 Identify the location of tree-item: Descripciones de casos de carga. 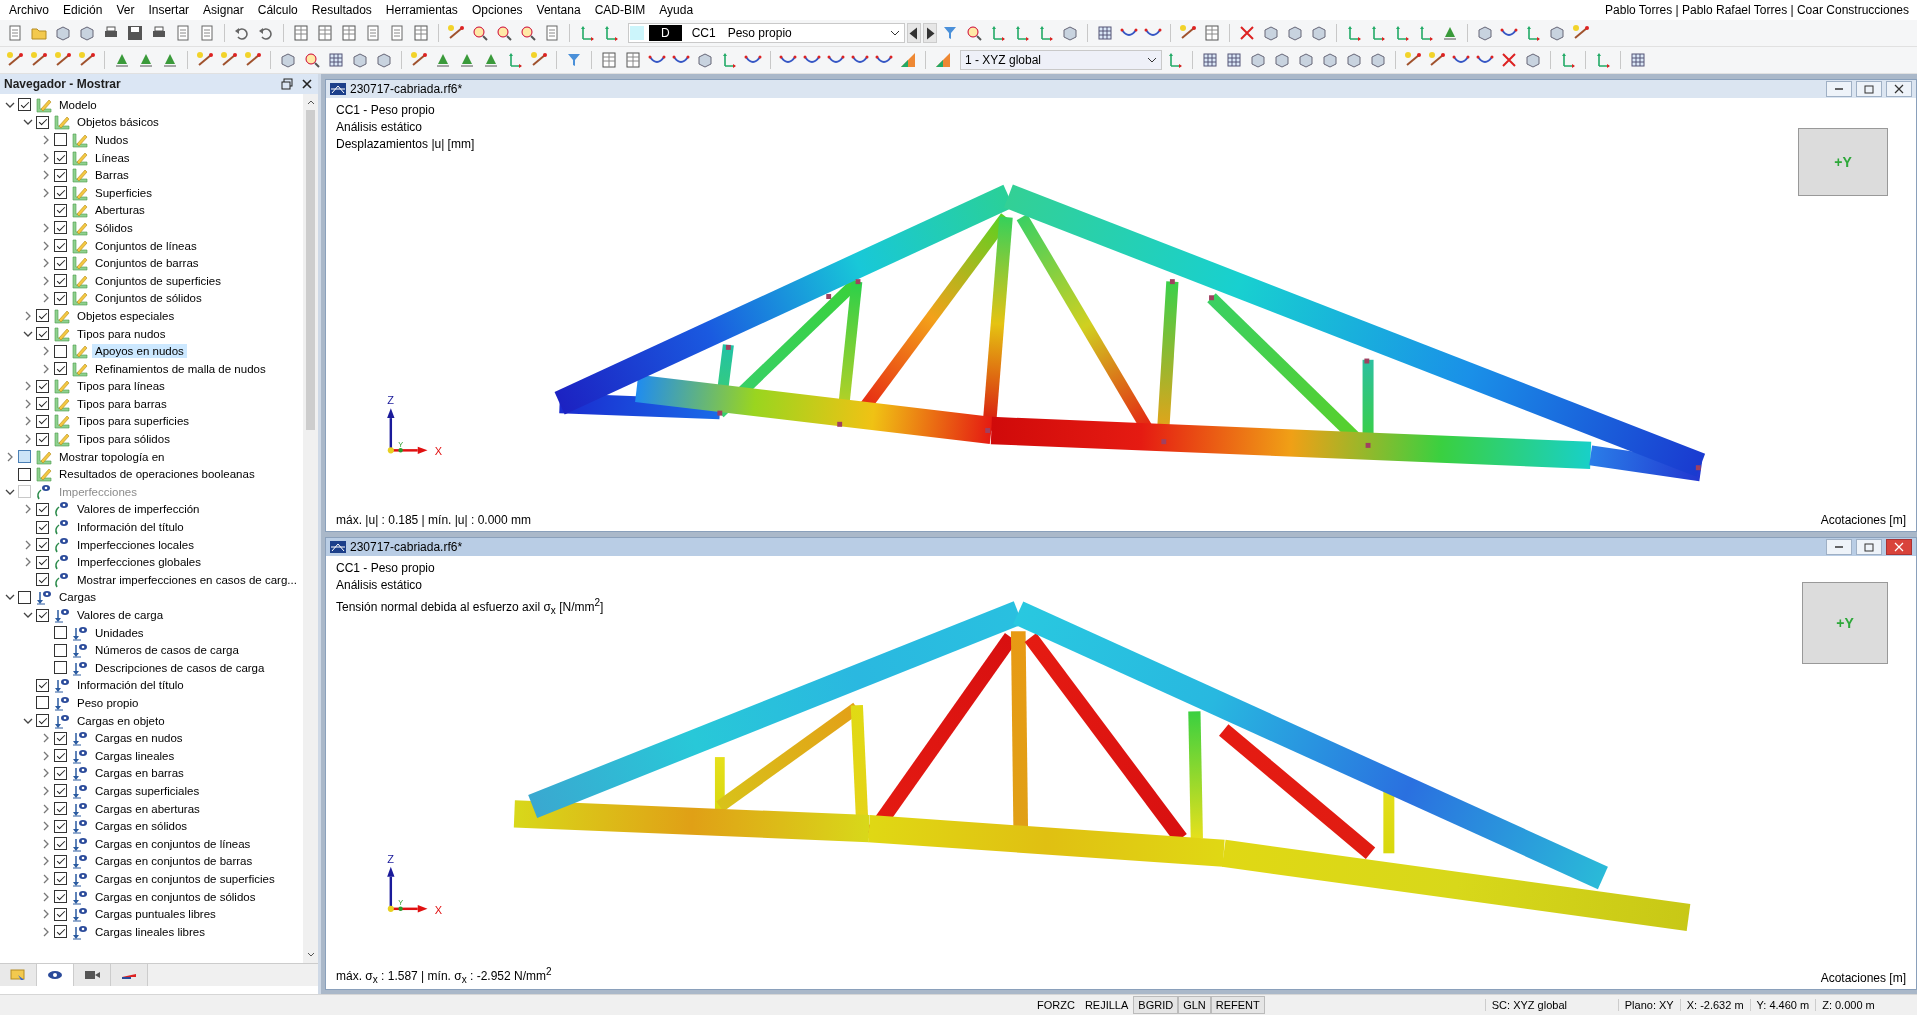
(180, 667).